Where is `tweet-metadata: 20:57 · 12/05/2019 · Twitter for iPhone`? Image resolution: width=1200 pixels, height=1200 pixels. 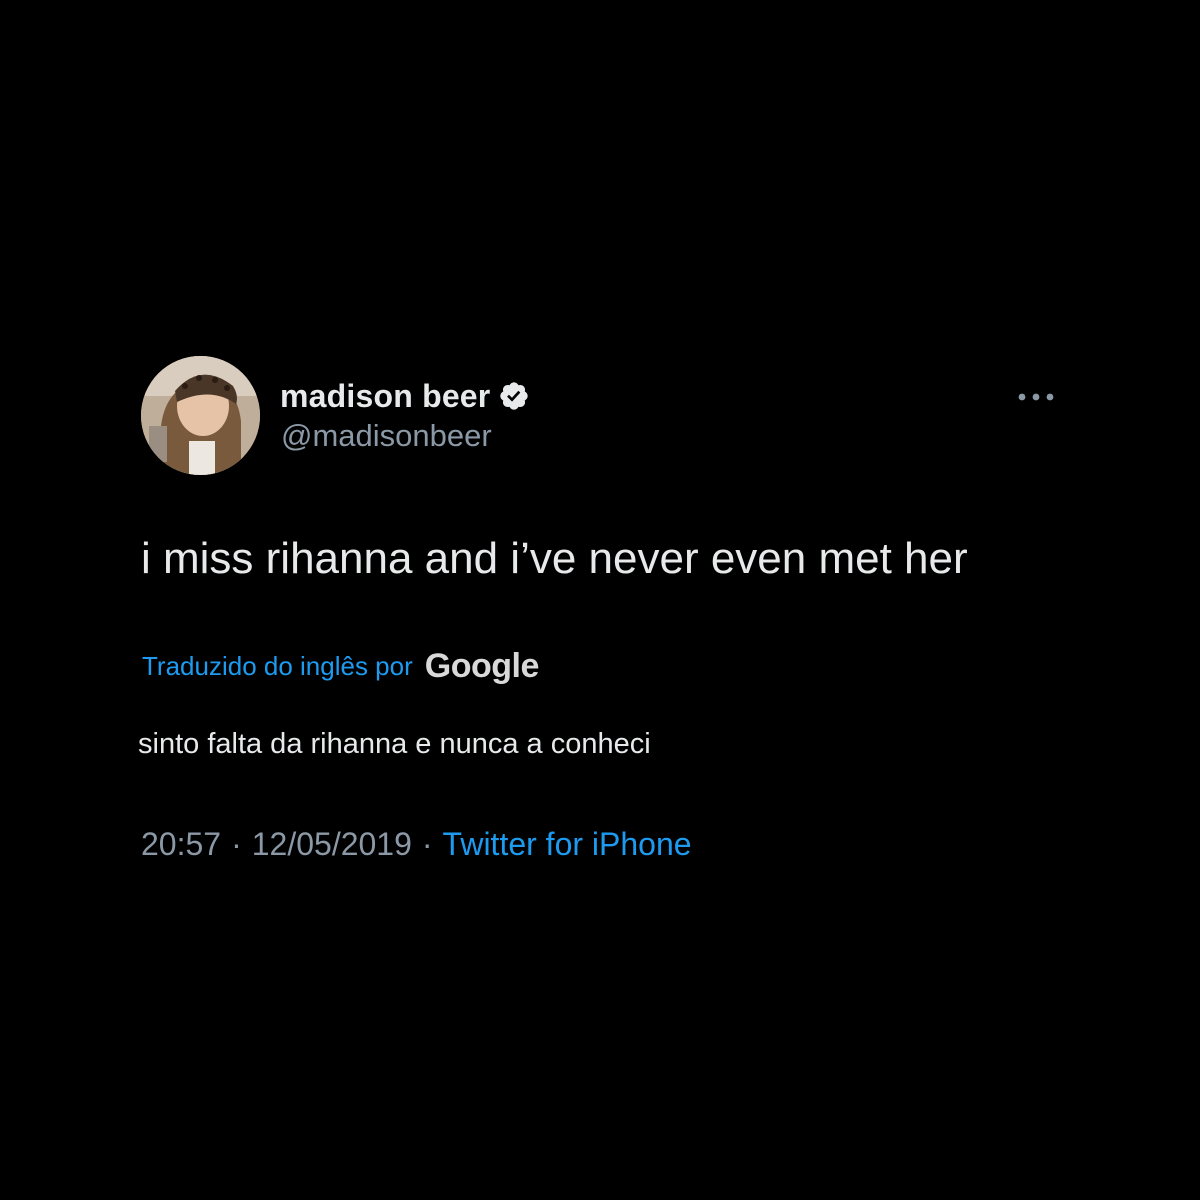
tweet-metadata: 20:57 · 12/05/2019 · Twitter for iPhone is located at coordinates (416, 844).